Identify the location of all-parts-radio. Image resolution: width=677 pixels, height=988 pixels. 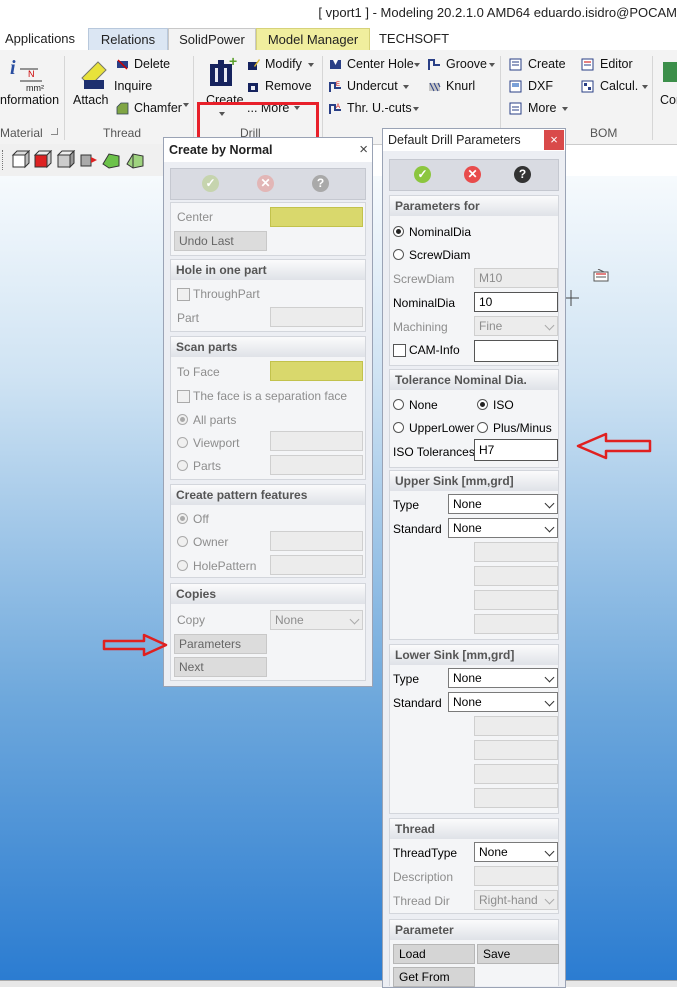
(182, 419).